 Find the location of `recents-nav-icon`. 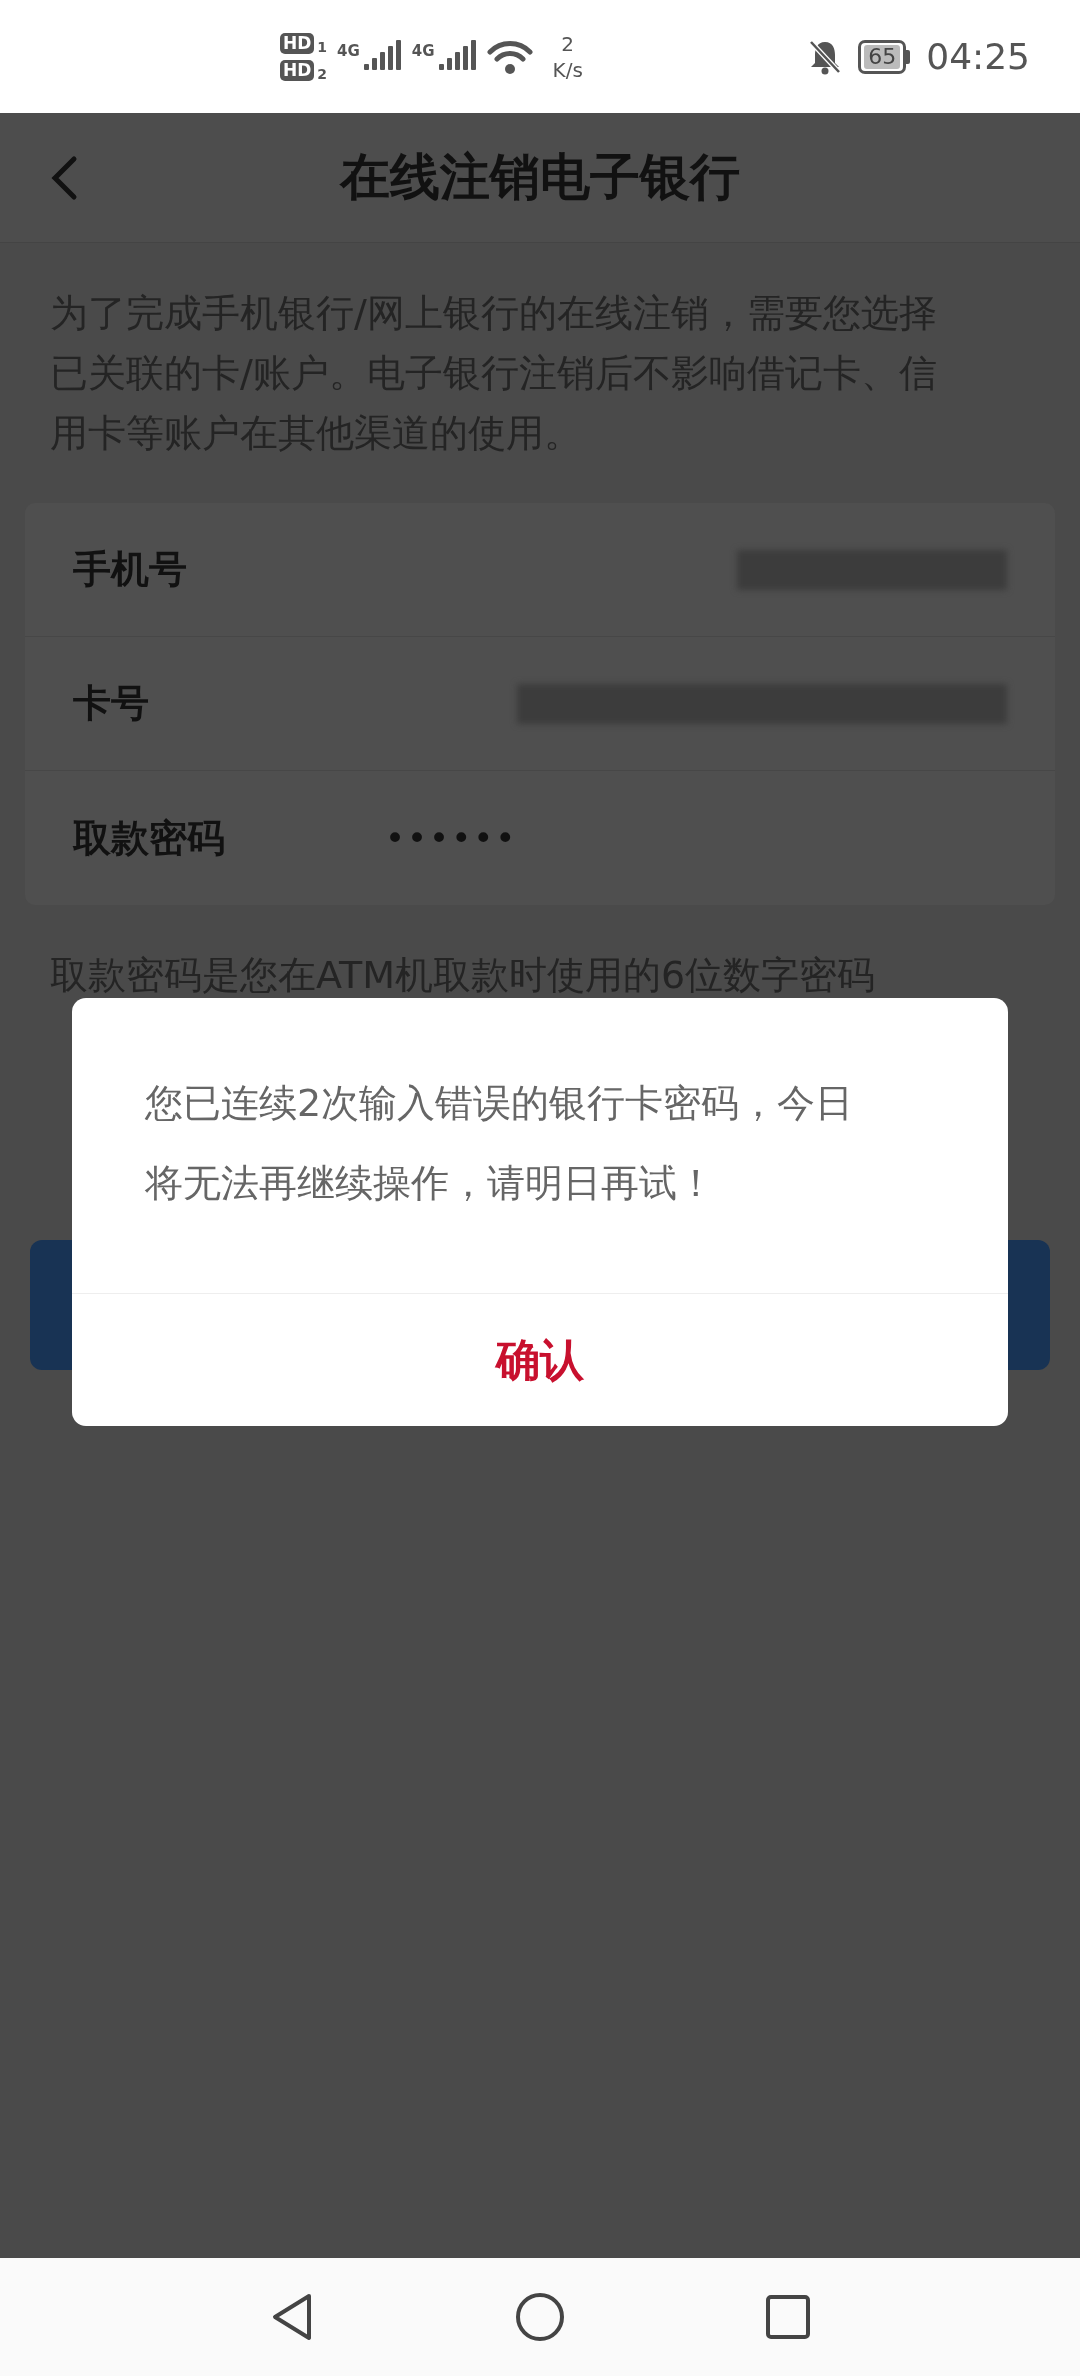

recents-nav-icon is located at coordinates (788, 2317).